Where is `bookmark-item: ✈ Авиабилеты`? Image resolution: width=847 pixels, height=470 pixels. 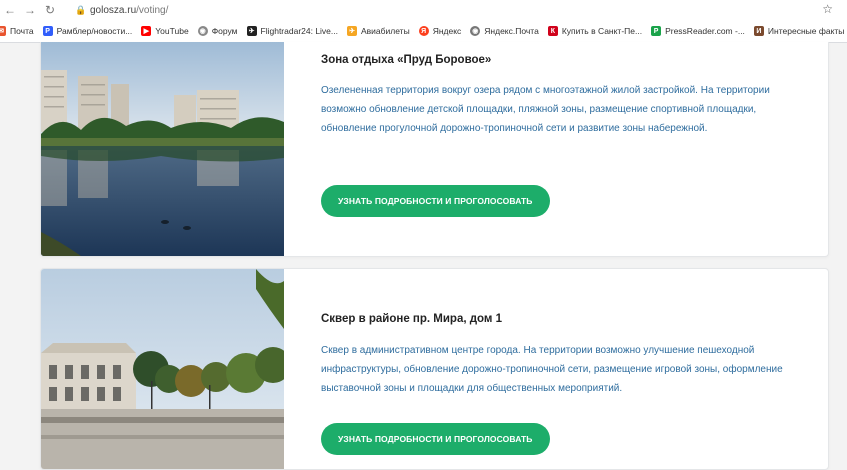
bookmark-item: ✈ Авиабилеты is located at coordinates (378, 31).